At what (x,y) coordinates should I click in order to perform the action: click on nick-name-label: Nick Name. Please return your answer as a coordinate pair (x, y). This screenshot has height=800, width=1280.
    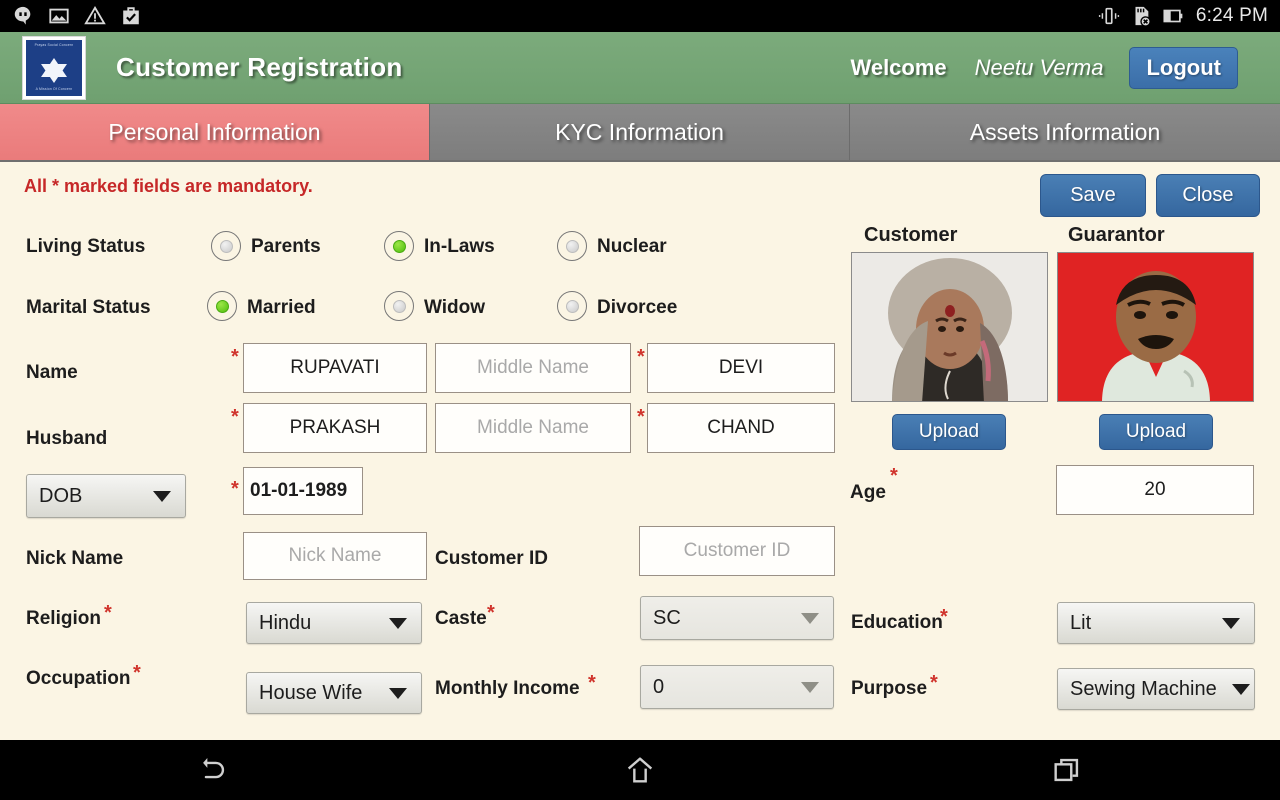
    Looking at the image, I should click on (75, 558).